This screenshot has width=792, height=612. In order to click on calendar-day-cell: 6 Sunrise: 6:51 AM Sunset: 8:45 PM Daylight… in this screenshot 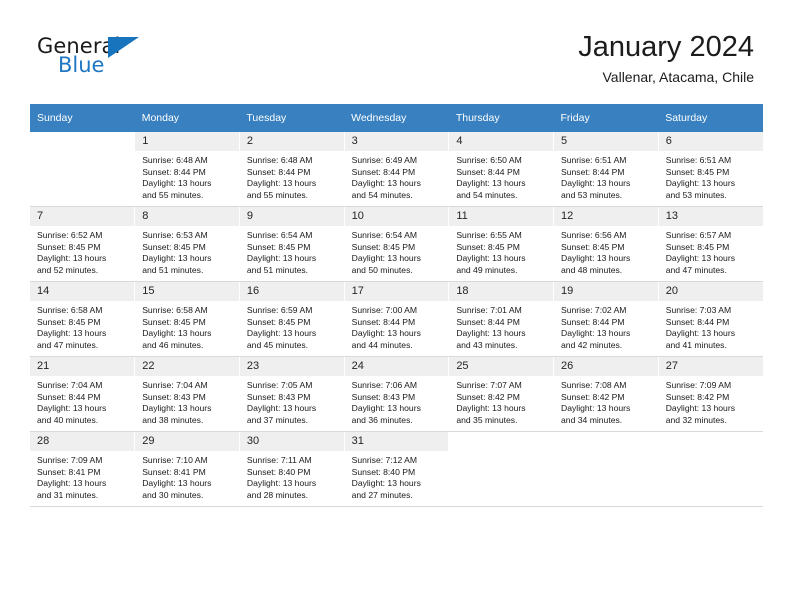, I will do `click(710, 169)`.